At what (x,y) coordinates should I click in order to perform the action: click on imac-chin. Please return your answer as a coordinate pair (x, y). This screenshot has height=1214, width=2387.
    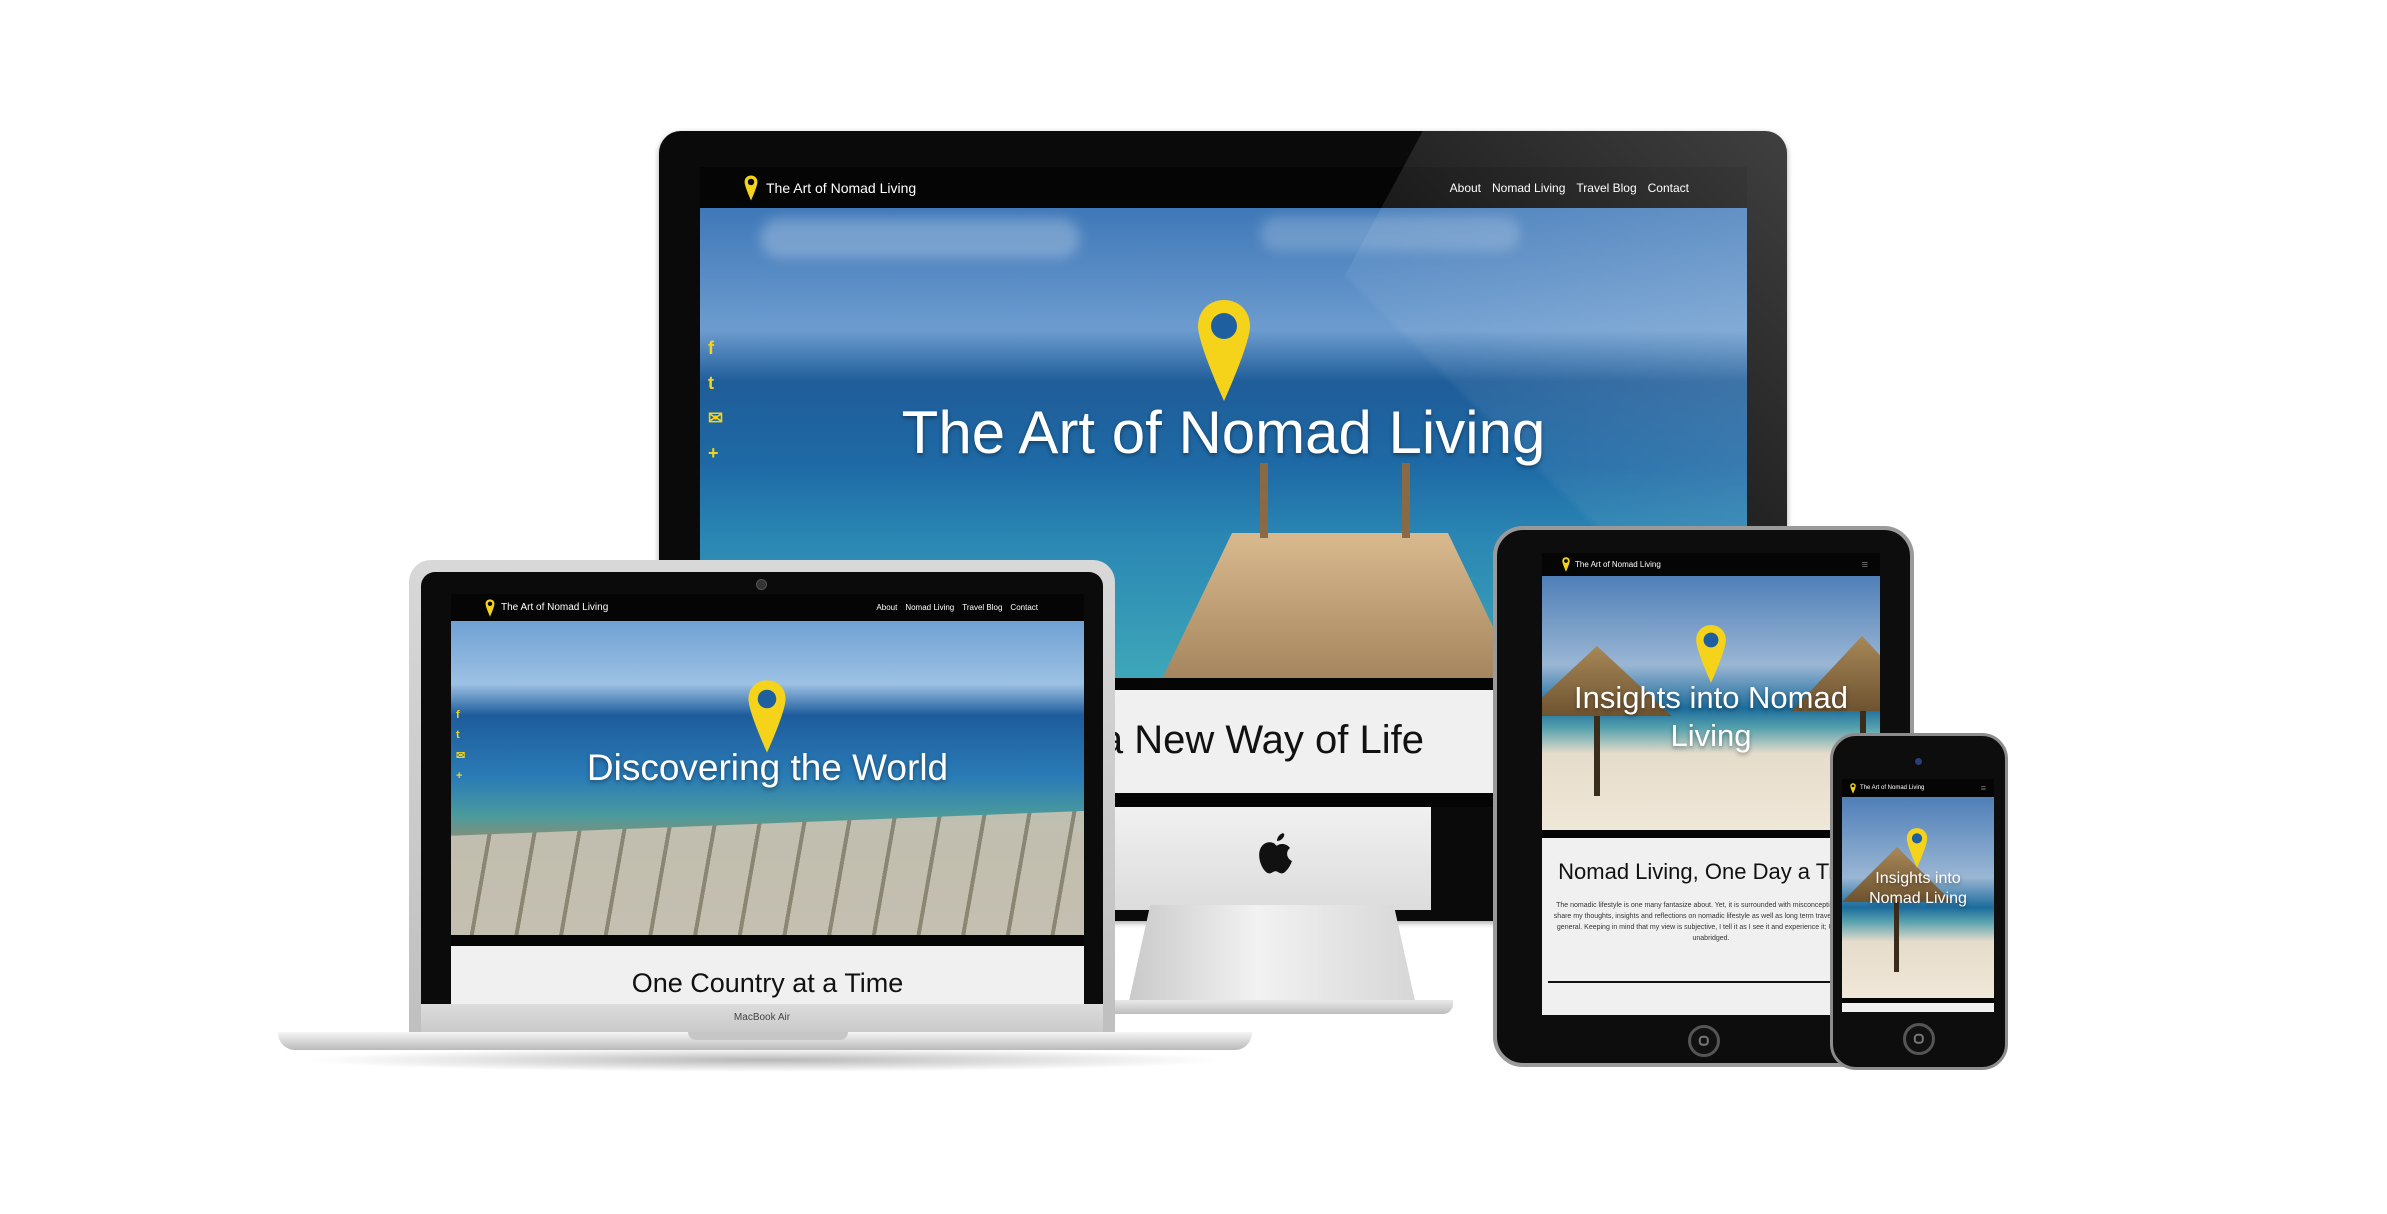
    Looking at the image, I should click on (1272, 850).